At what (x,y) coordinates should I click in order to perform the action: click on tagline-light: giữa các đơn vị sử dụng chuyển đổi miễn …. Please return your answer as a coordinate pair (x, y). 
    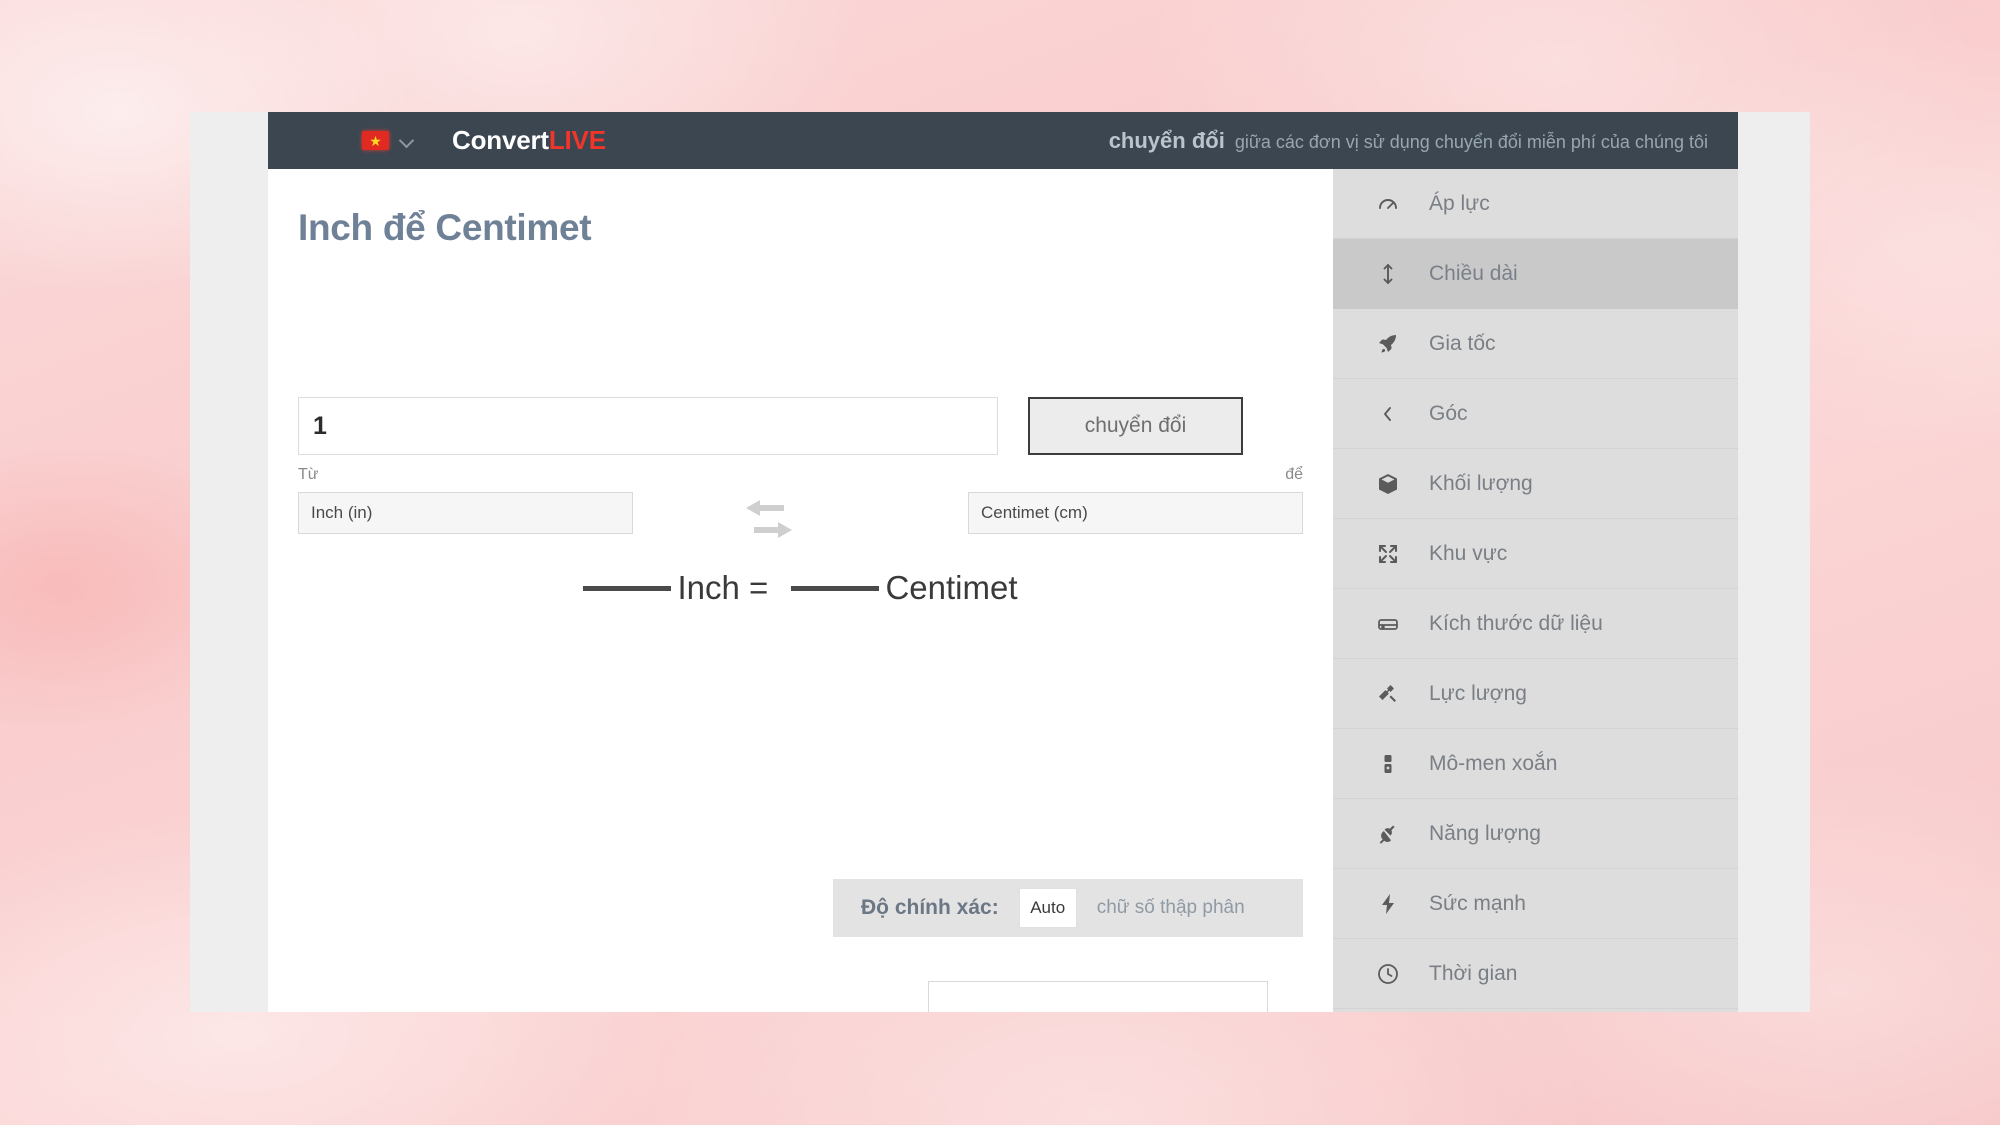
    Looking at the image, I should click on (1471, 141).